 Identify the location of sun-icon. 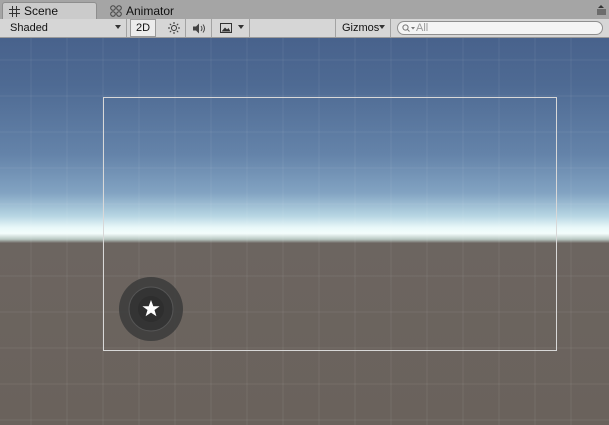
(173, 28).